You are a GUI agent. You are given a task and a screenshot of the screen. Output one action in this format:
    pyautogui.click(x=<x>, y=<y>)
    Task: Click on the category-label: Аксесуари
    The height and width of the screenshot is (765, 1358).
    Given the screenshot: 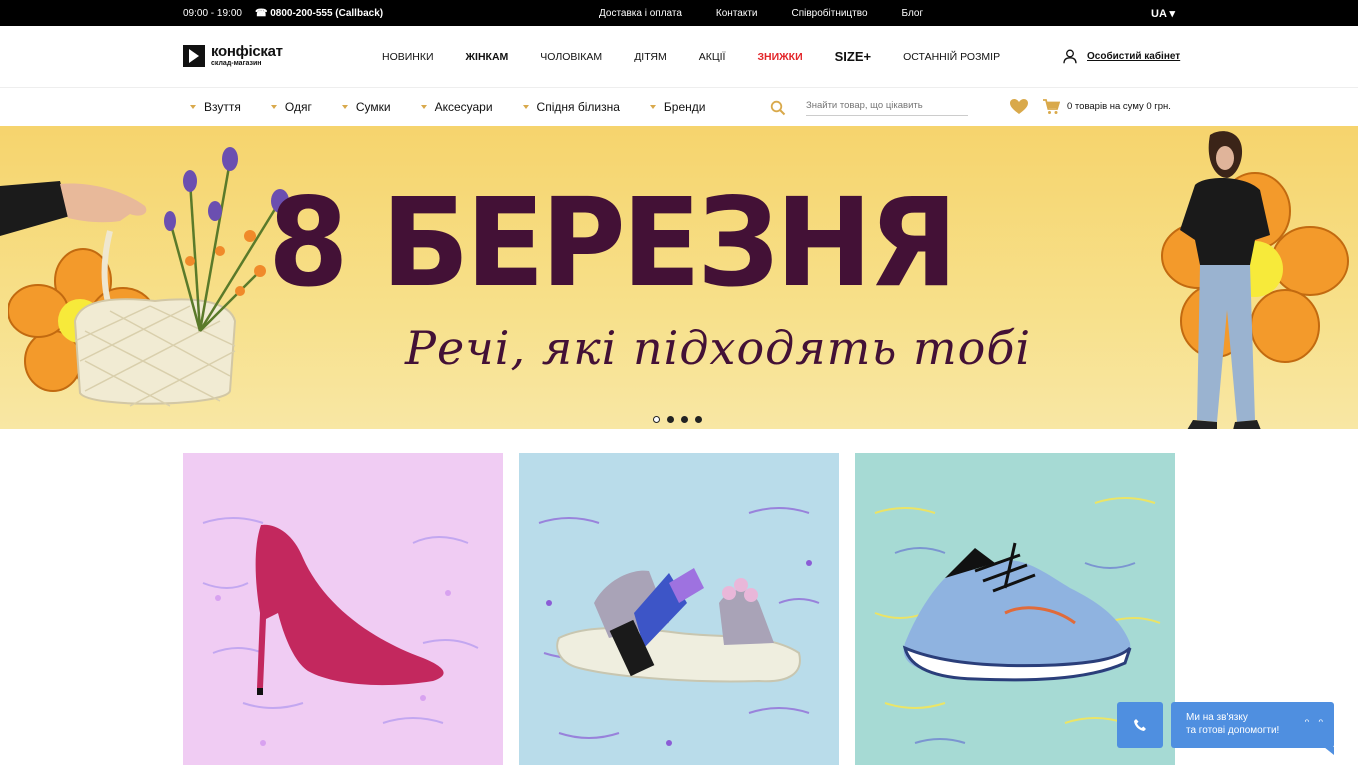 What is the action you would take?
    pyautogui.click(x=463, y=107)
    